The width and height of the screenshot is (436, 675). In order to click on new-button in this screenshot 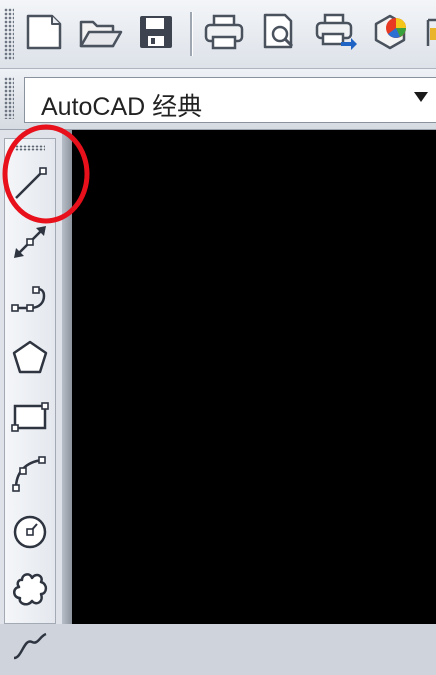, I will do `click(44, 34)`.